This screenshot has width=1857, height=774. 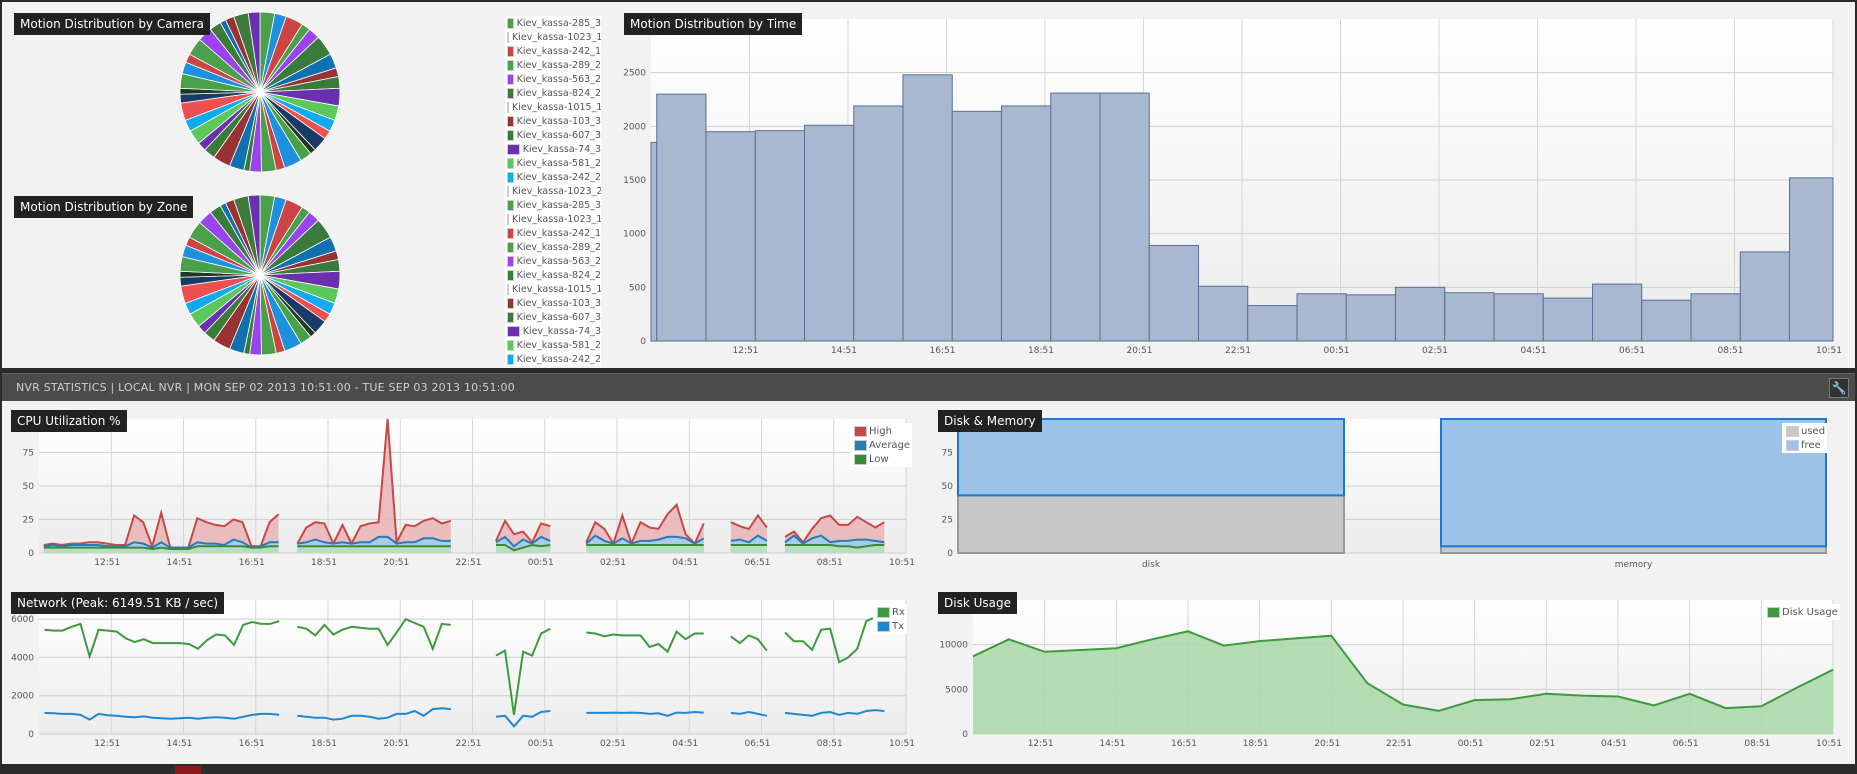 What do you see at coordinates (953, 646) in the screenshot?
I see `y-tick-label: 10000` at bounding box center [953, 646].